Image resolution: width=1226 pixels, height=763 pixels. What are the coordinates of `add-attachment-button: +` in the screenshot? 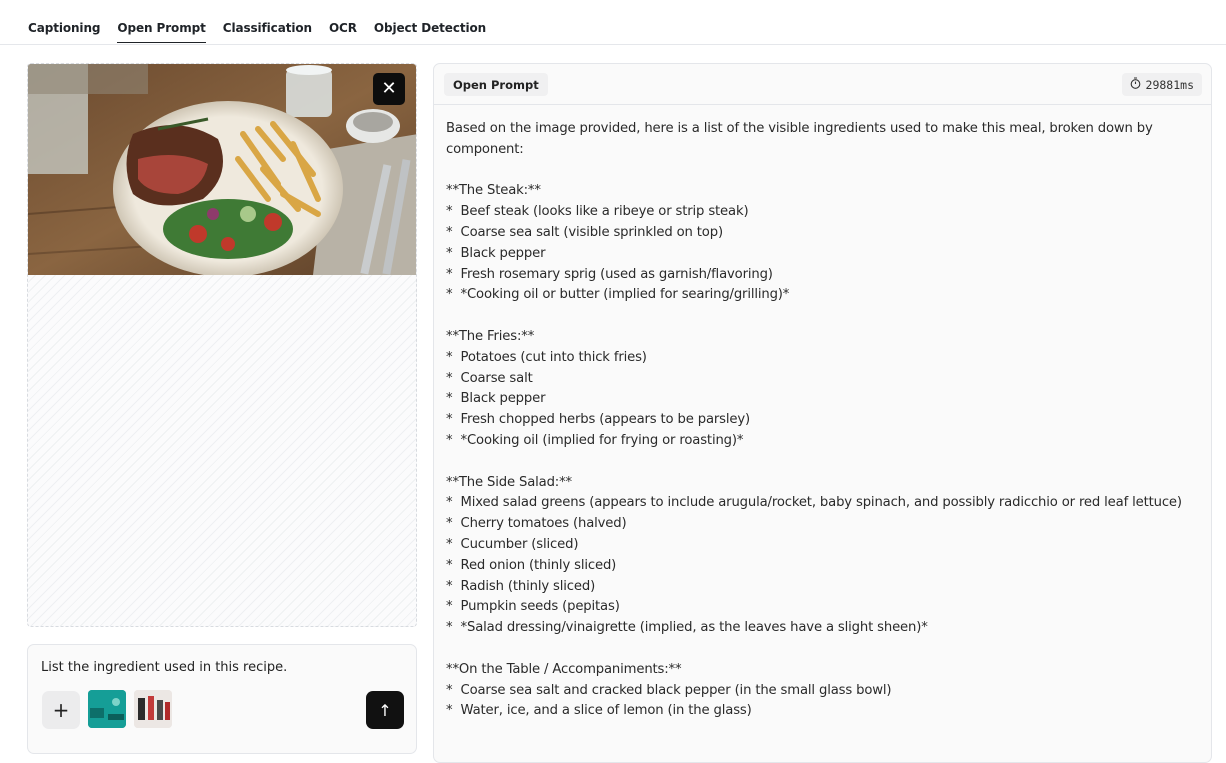 It's located at (61, 710).